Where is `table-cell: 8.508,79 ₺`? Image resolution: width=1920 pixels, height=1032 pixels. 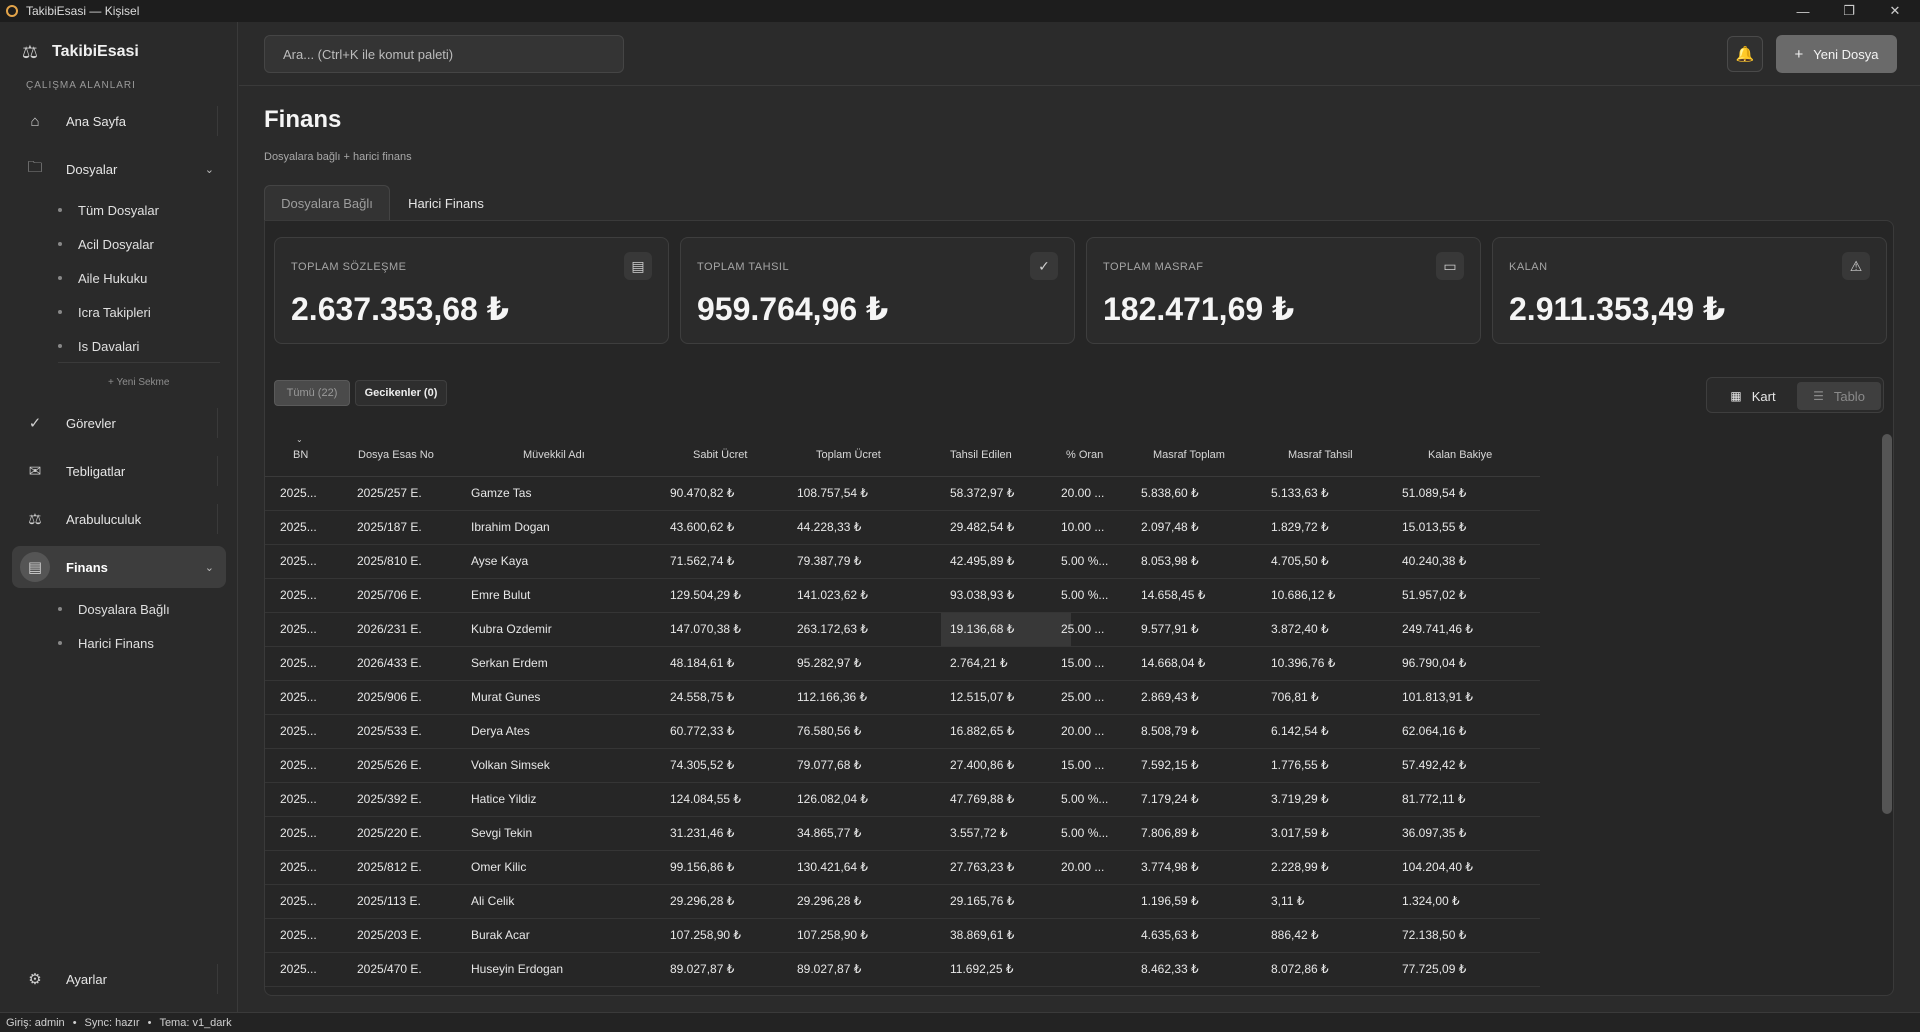
table-cell: 8.508,79 ₺ is located at coordinates (1170, 731).